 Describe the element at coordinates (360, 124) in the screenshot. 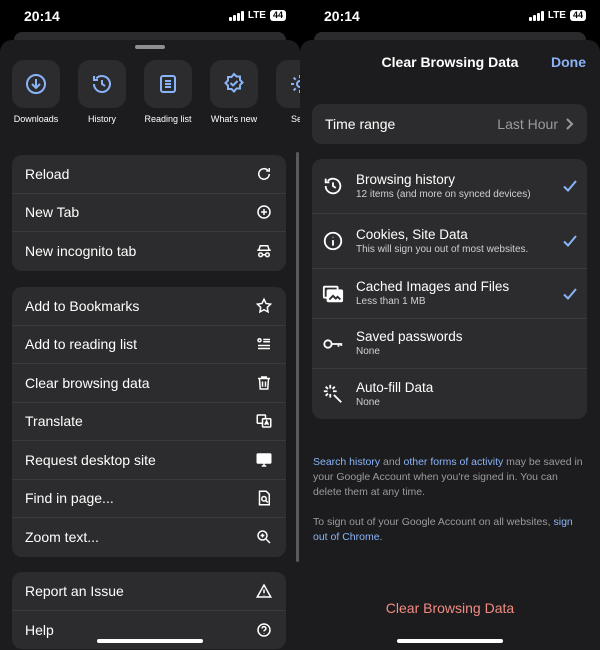

I see `time-range-label: Time range` at that location.